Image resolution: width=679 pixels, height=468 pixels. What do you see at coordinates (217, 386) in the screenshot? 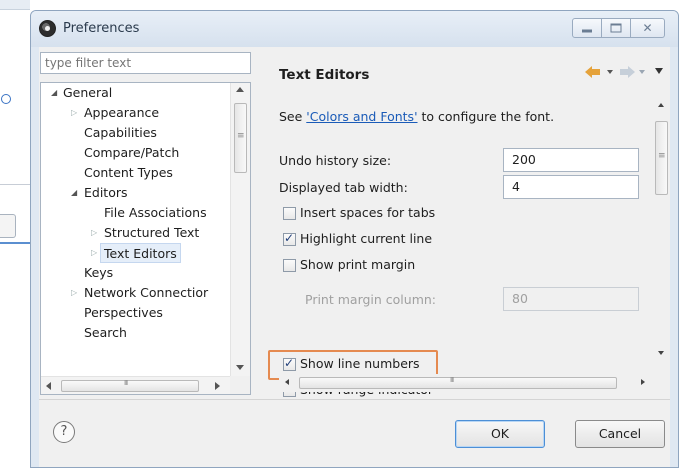
I see `scroll-right-icon` at bounding box center [217, 386].